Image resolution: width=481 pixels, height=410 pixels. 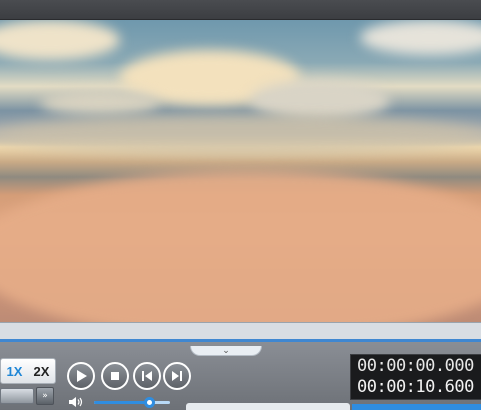 I want to click on seek-bar, so click(x=240, y=332).